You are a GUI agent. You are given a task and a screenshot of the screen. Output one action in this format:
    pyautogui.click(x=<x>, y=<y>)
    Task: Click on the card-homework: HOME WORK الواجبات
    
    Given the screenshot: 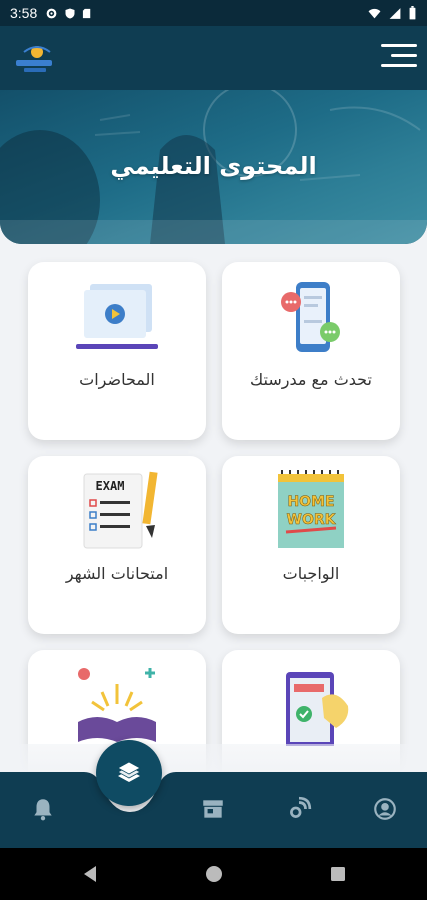 What is the action you would take?
    pyautogui.click(x=311, y=545)
    